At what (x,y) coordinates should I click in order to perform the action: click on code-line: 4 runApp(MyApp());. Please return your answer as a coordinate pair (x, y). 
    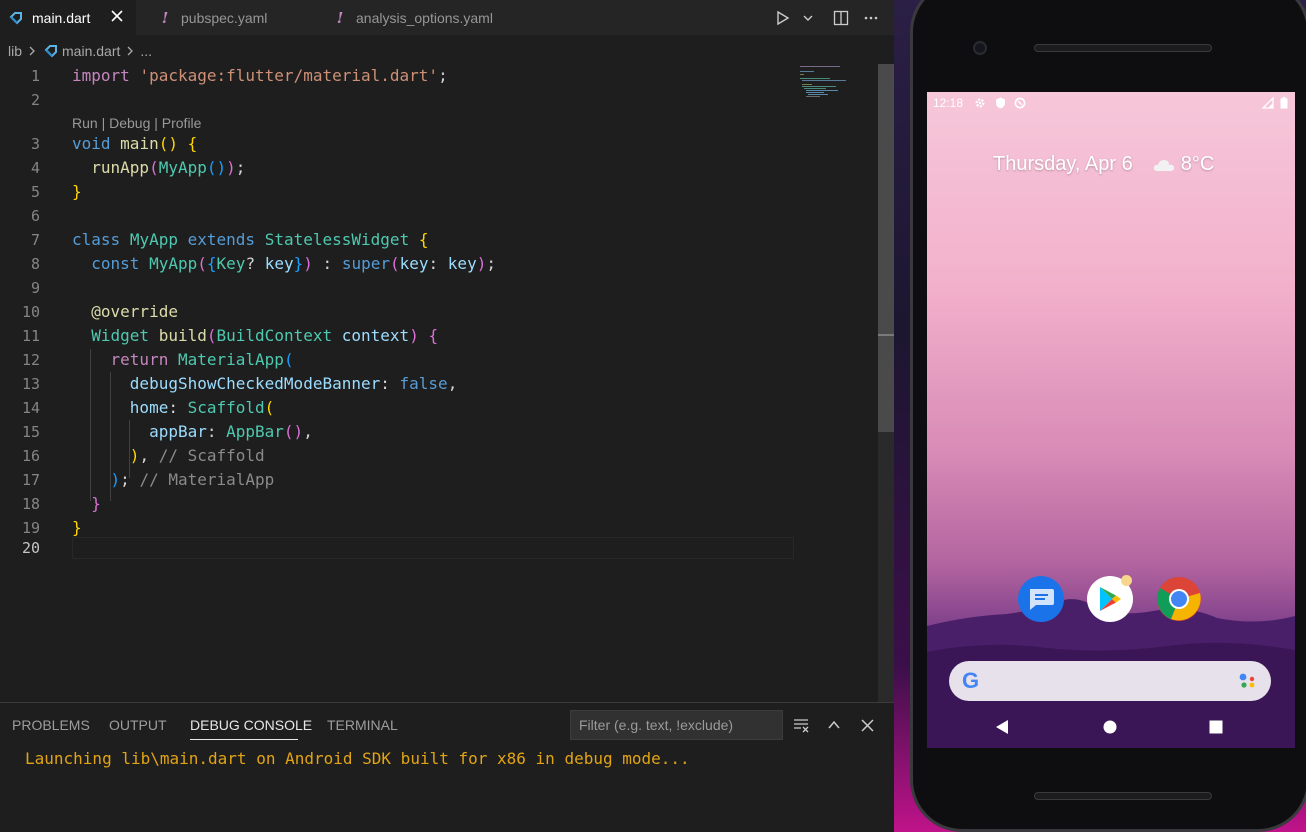
    Looking at the image, I should click on (138, 167).